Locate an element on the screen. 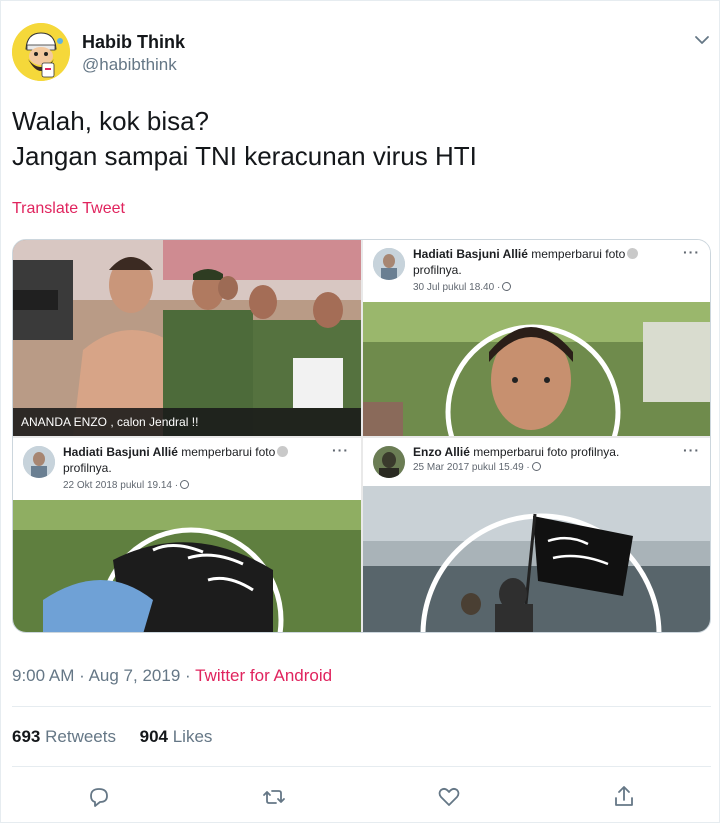 The height and width of the screenshot is (823, 720). fb-post-date: 25 Mar 2017 pukul 15.49 · is located at coordinates (477, 467).